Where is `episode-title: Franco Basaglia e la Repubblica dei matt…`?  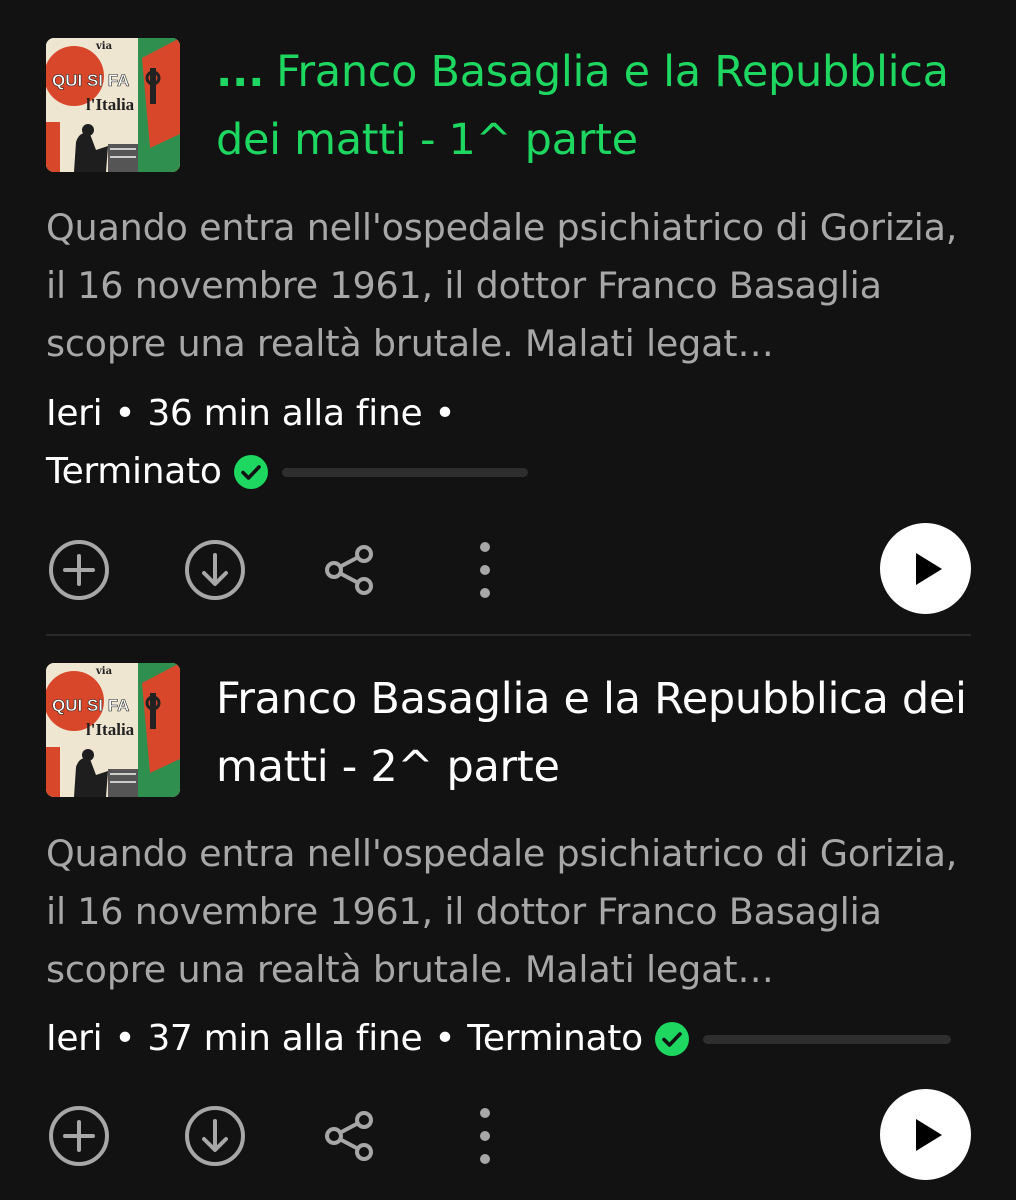 episode-title: Franco Basaglia e la Repubblica dei matt… is located at coordinates (593, 733).